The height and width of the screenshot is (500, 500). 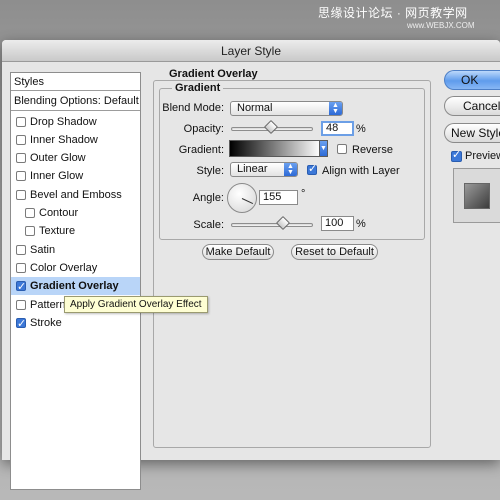 What do you see at coordinates (252, 169) in the screenshot?
I see `style-value: Linear` at bounding box center [252, 169].